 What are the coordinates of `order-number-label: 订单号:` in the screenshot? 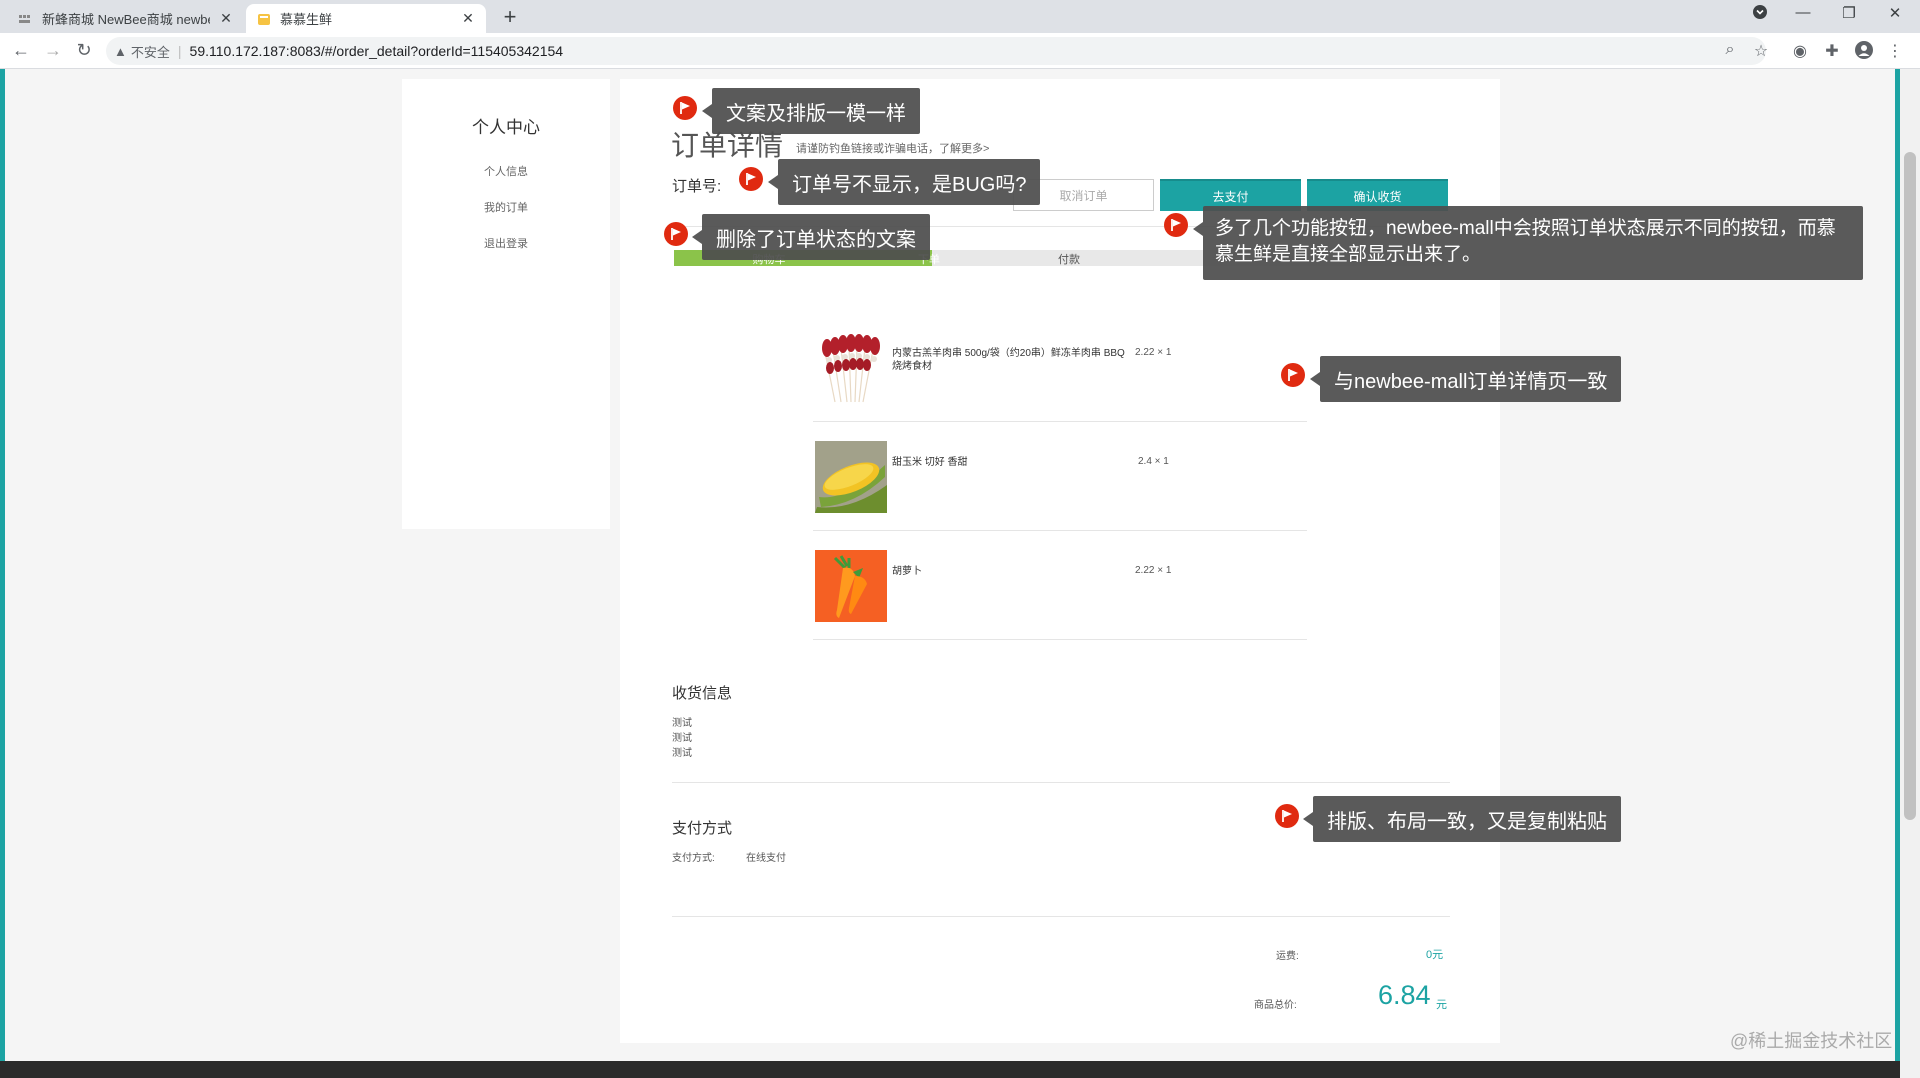 It's located at (697, 186).